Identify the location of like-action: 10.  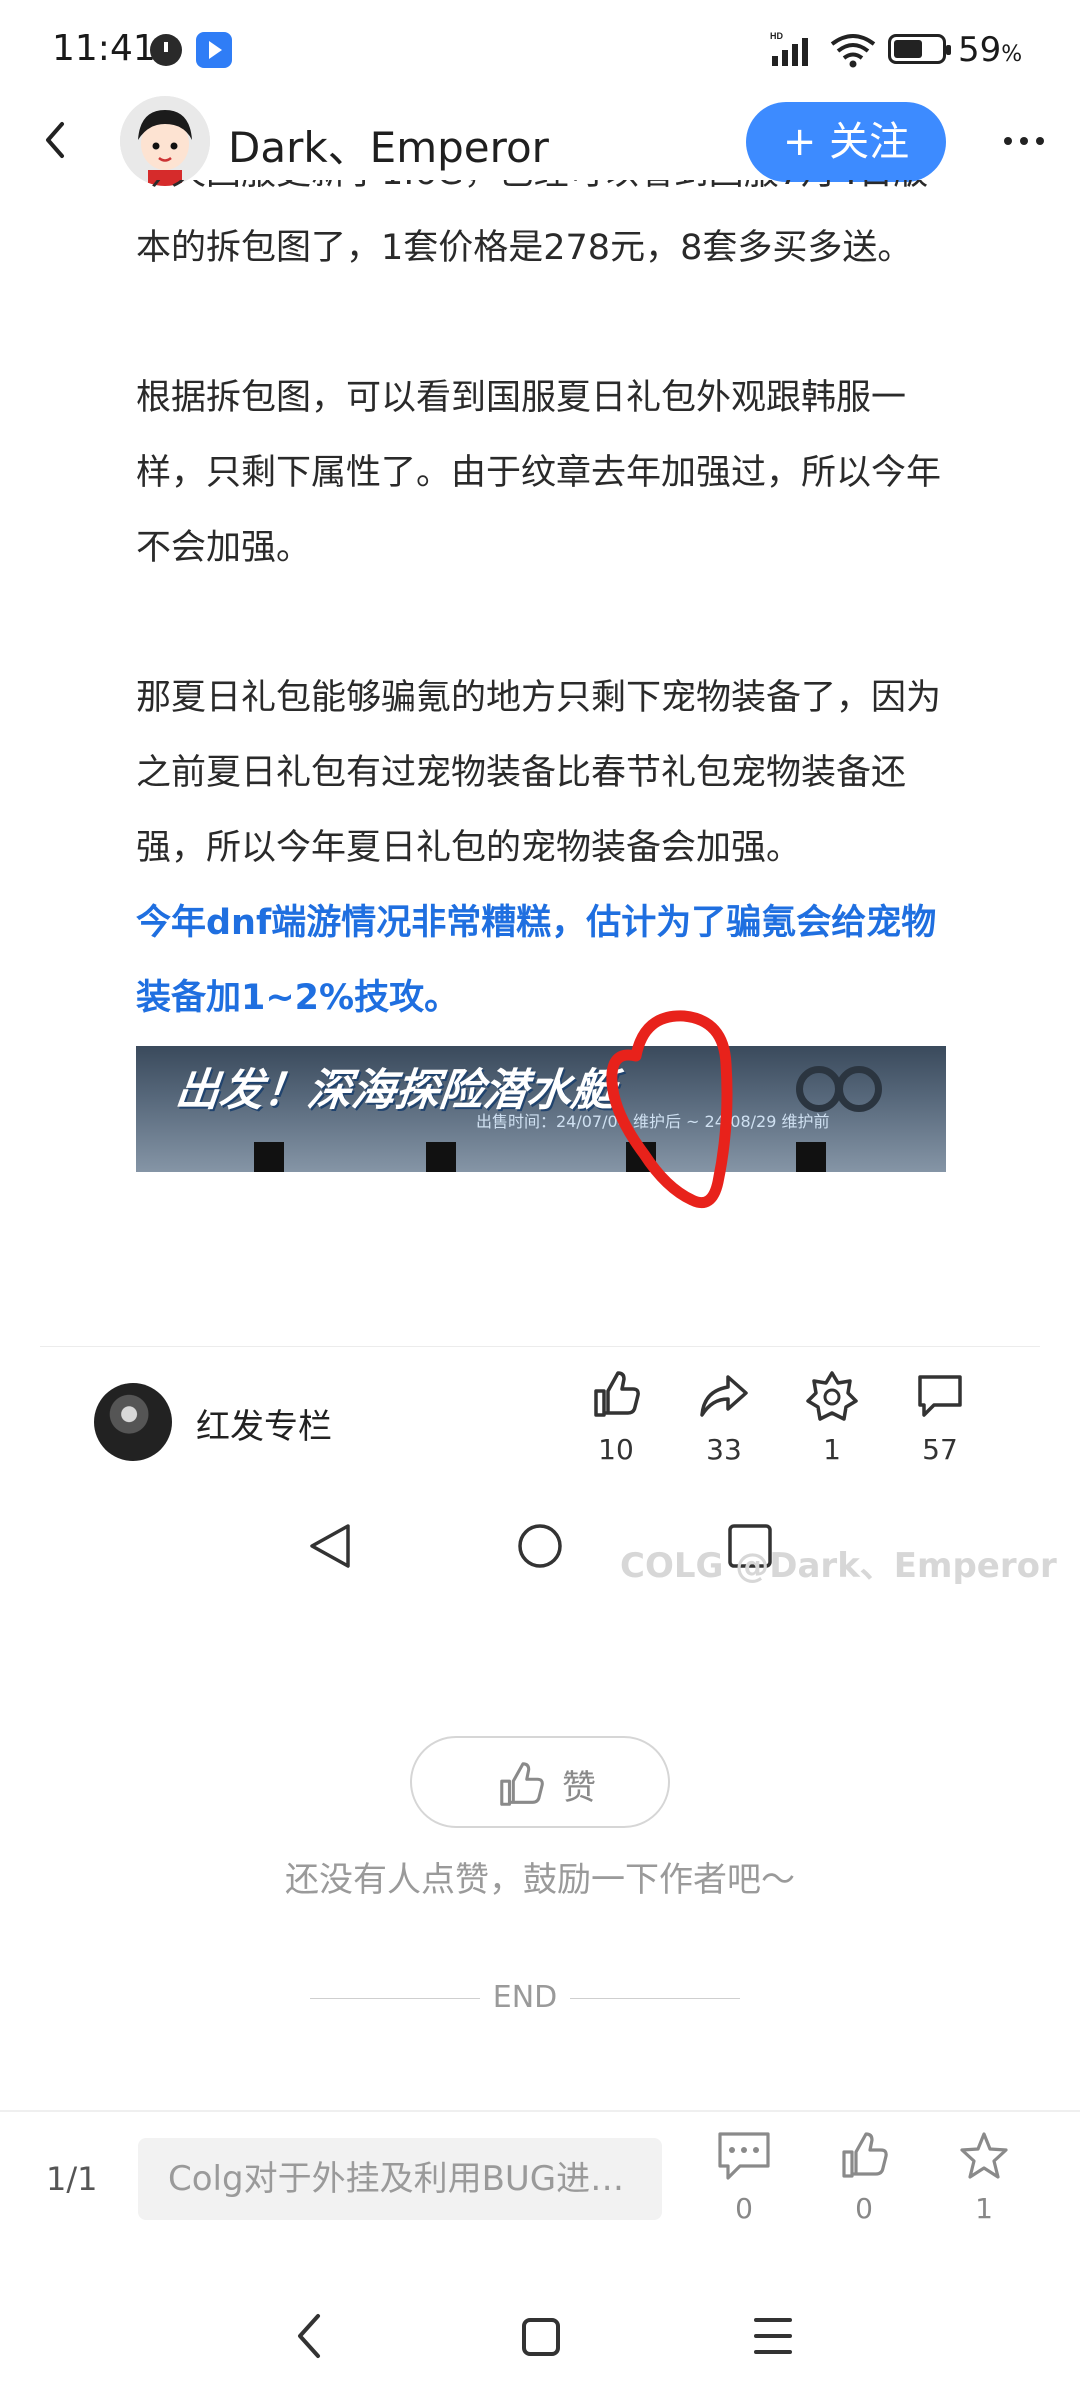
(616, 1417).